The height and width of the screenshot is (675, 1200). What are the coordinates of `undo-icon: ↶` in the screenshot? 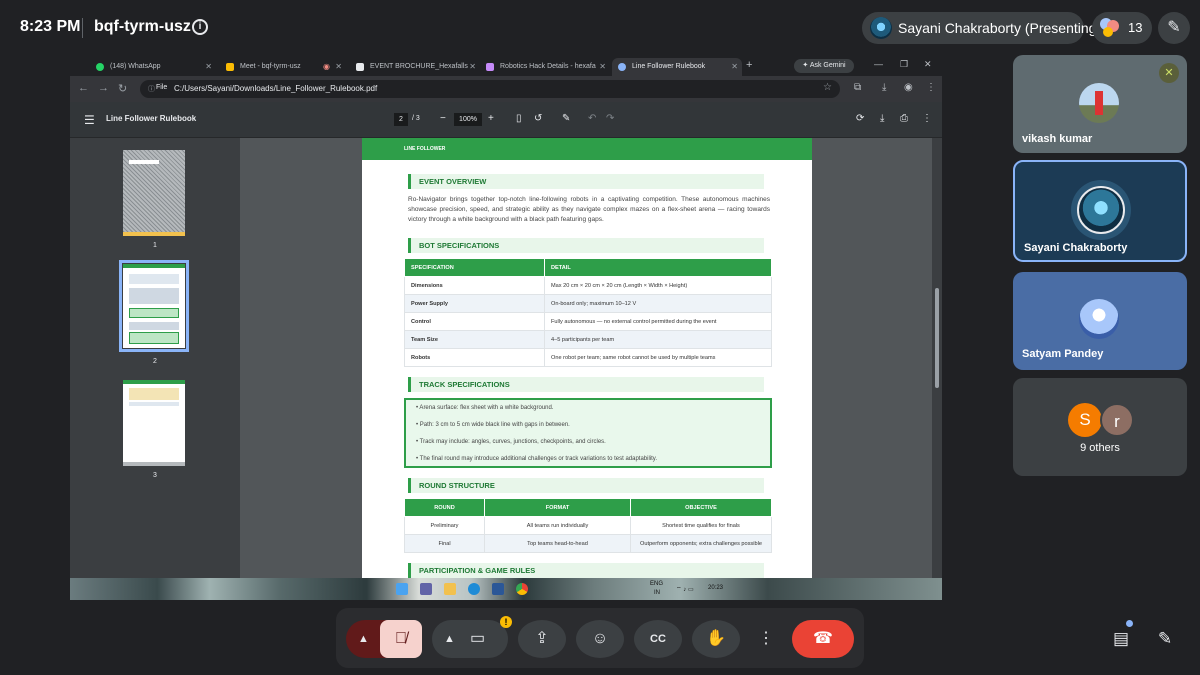 It's located at (592, 118).